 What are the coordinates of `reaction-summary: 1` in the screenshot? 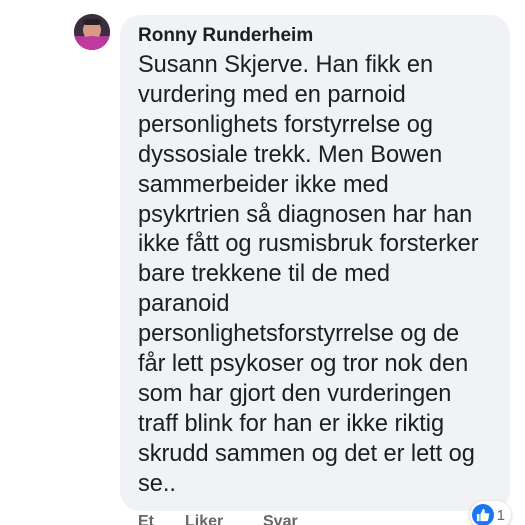 It's located at (490, 513).